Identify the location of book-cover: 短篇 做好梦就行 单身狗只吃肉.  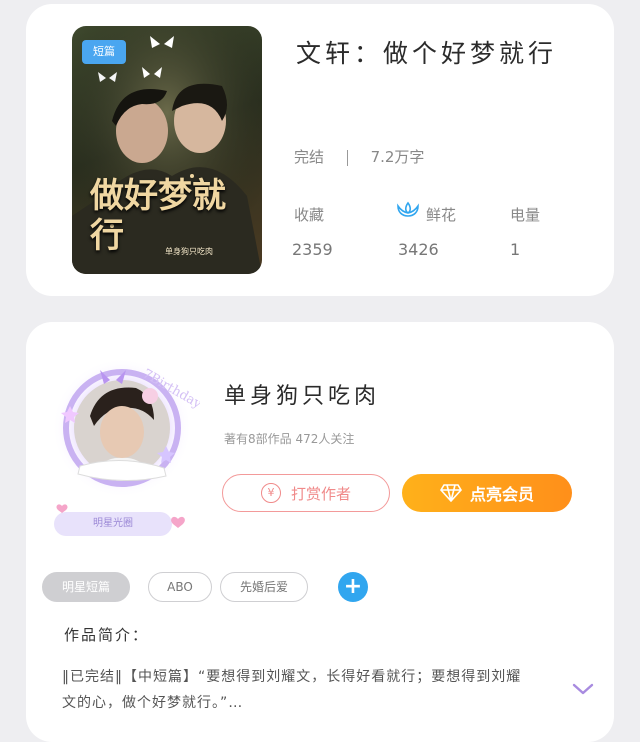
(167, 150).